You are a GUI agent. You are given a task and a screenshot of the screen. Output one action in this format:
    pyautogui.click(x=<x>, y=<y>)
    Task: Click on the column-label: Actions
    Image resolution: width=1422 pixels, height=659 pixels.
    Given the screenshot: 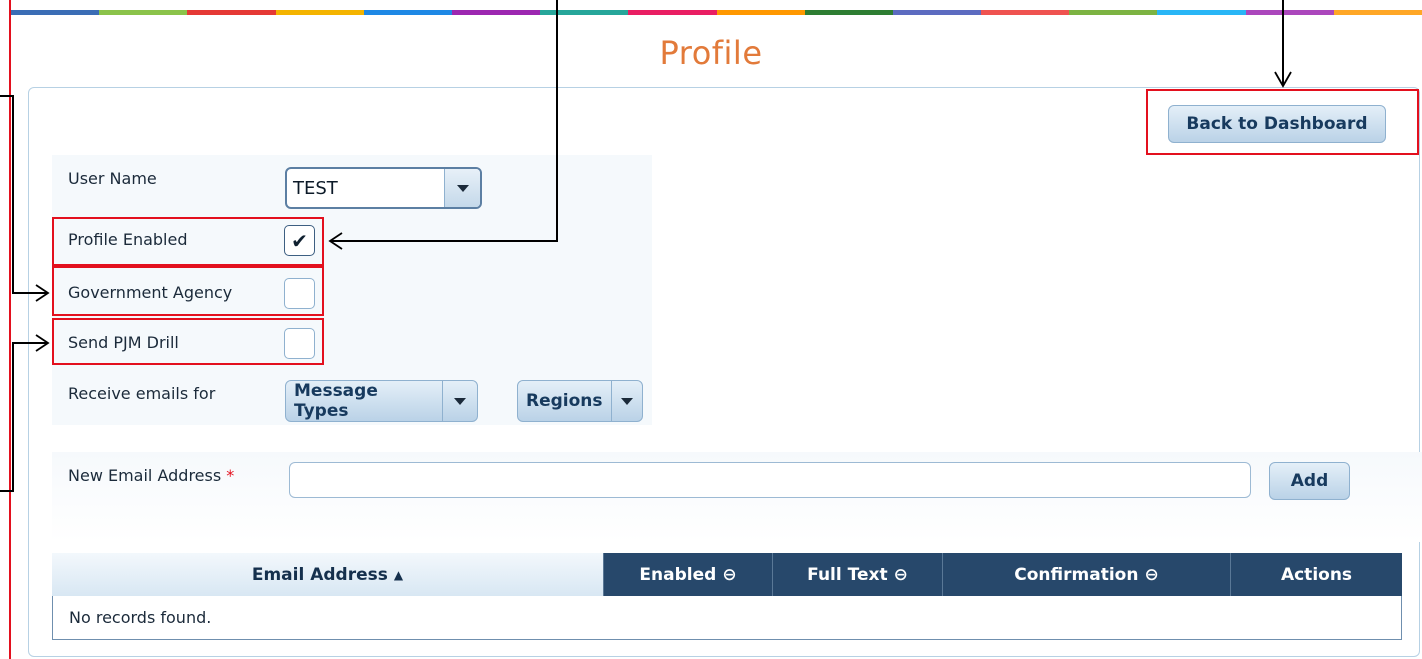 What is the action you would take?
    pyautogui.click(x=1316, y=574)
    